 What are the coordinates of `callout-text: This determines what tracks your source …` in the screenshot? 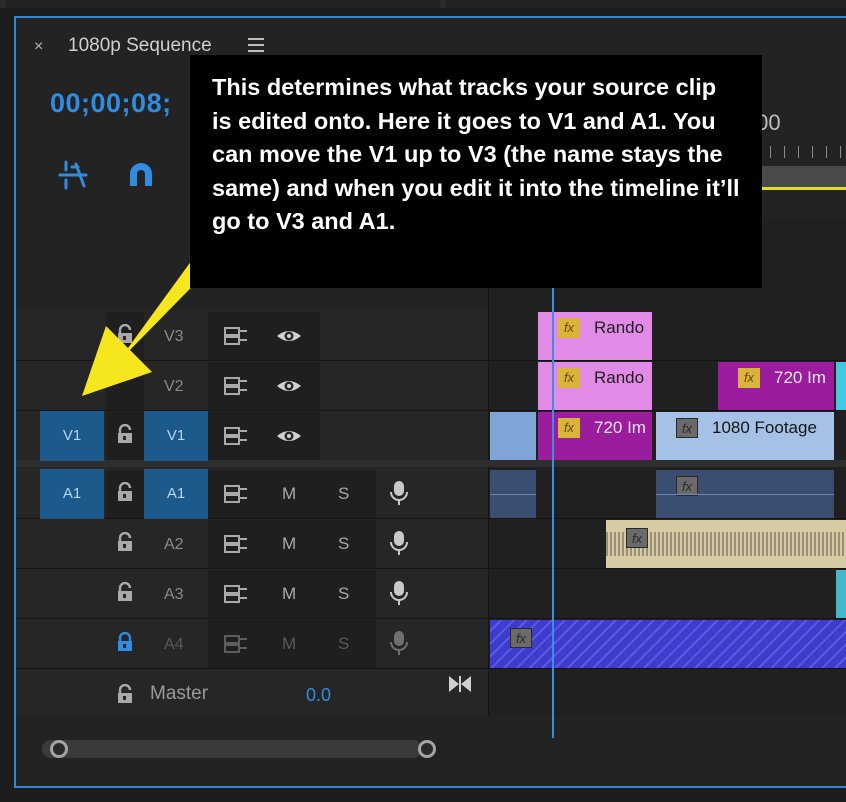 It's located at (476, 154).